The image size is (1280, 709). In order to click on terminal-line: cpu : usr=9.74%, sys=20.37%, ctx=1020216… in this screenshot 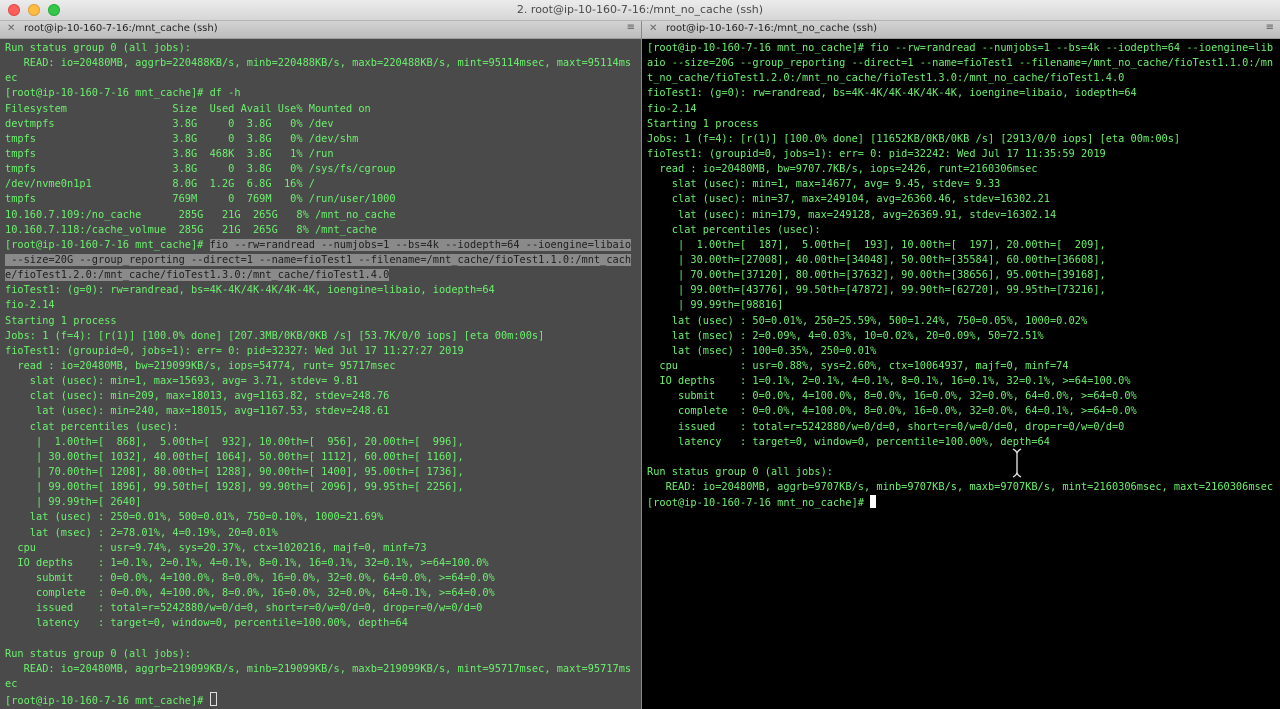, I will do `click(323, 548)`.